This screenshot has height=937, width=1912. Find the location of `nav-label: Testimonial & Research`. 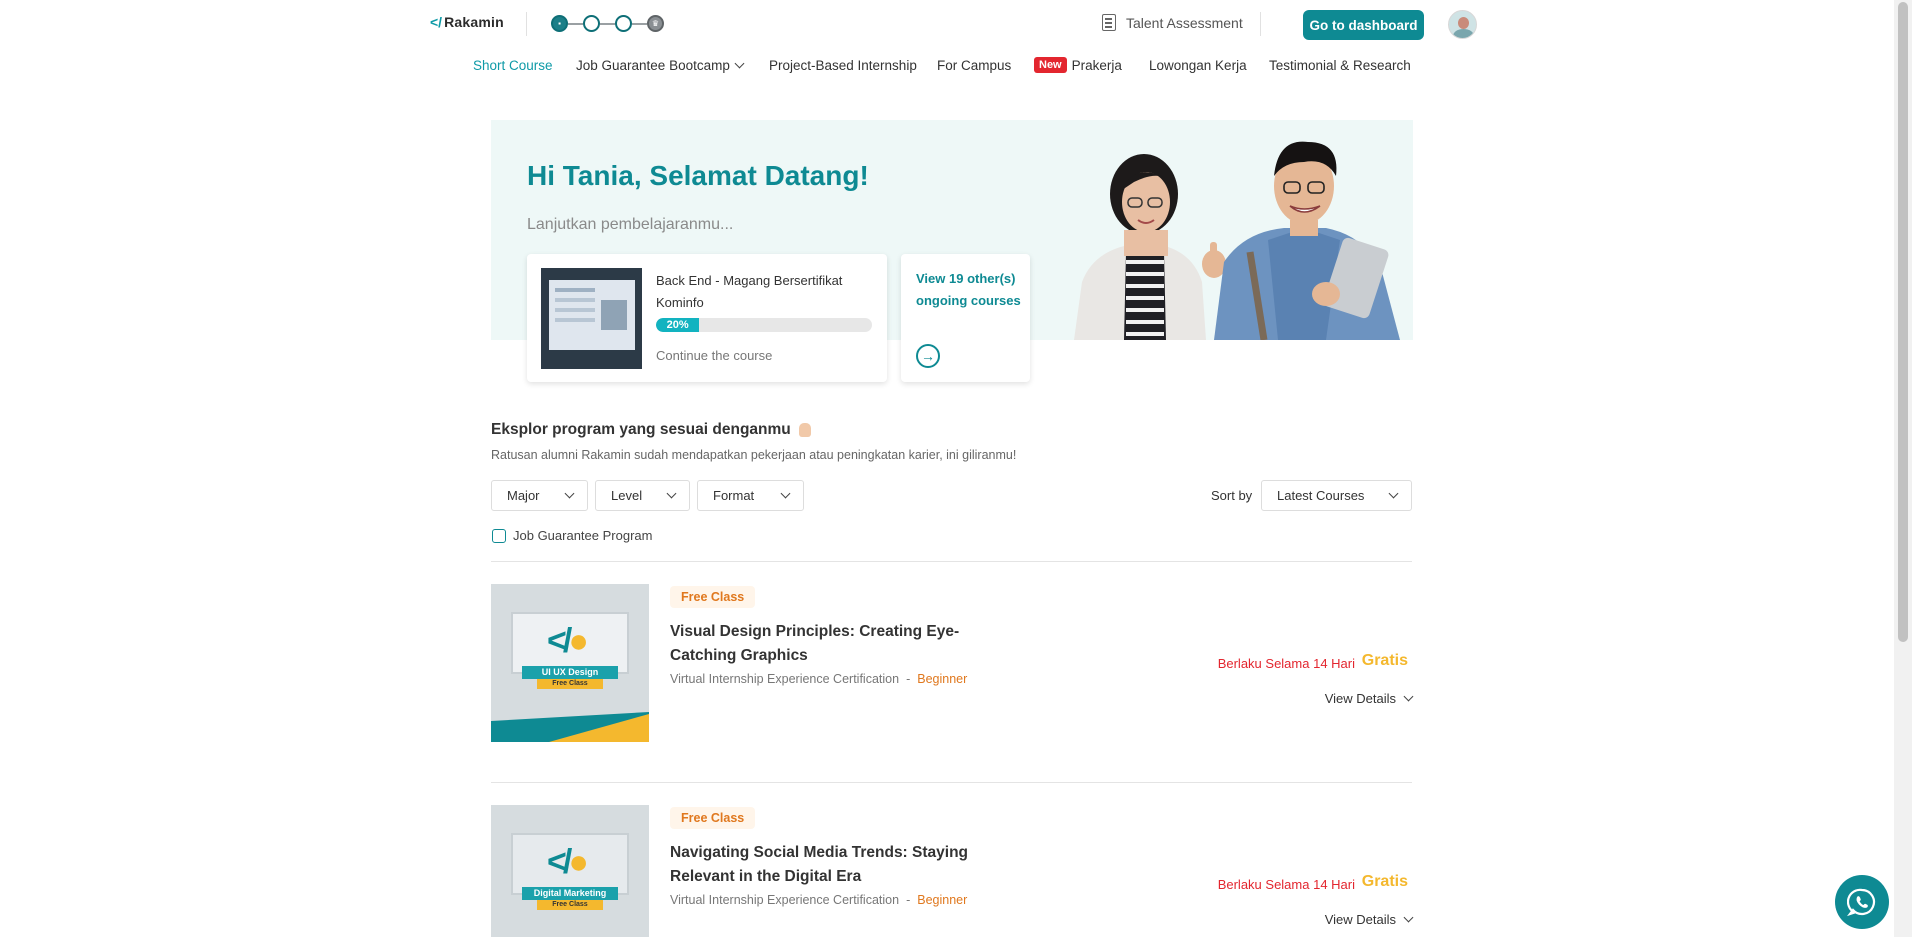

nav-label: Testimonial & Research is located at coordinates (1340, 65).